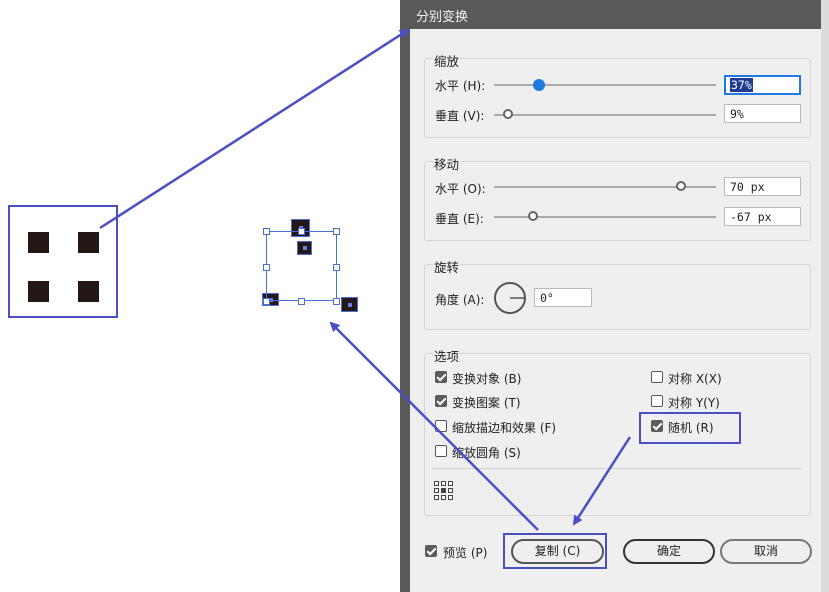  What do you see at coordinates (605, 85) in the screenshot?
I see `scale-horizontal-slider` at bounding box center [605, 85].